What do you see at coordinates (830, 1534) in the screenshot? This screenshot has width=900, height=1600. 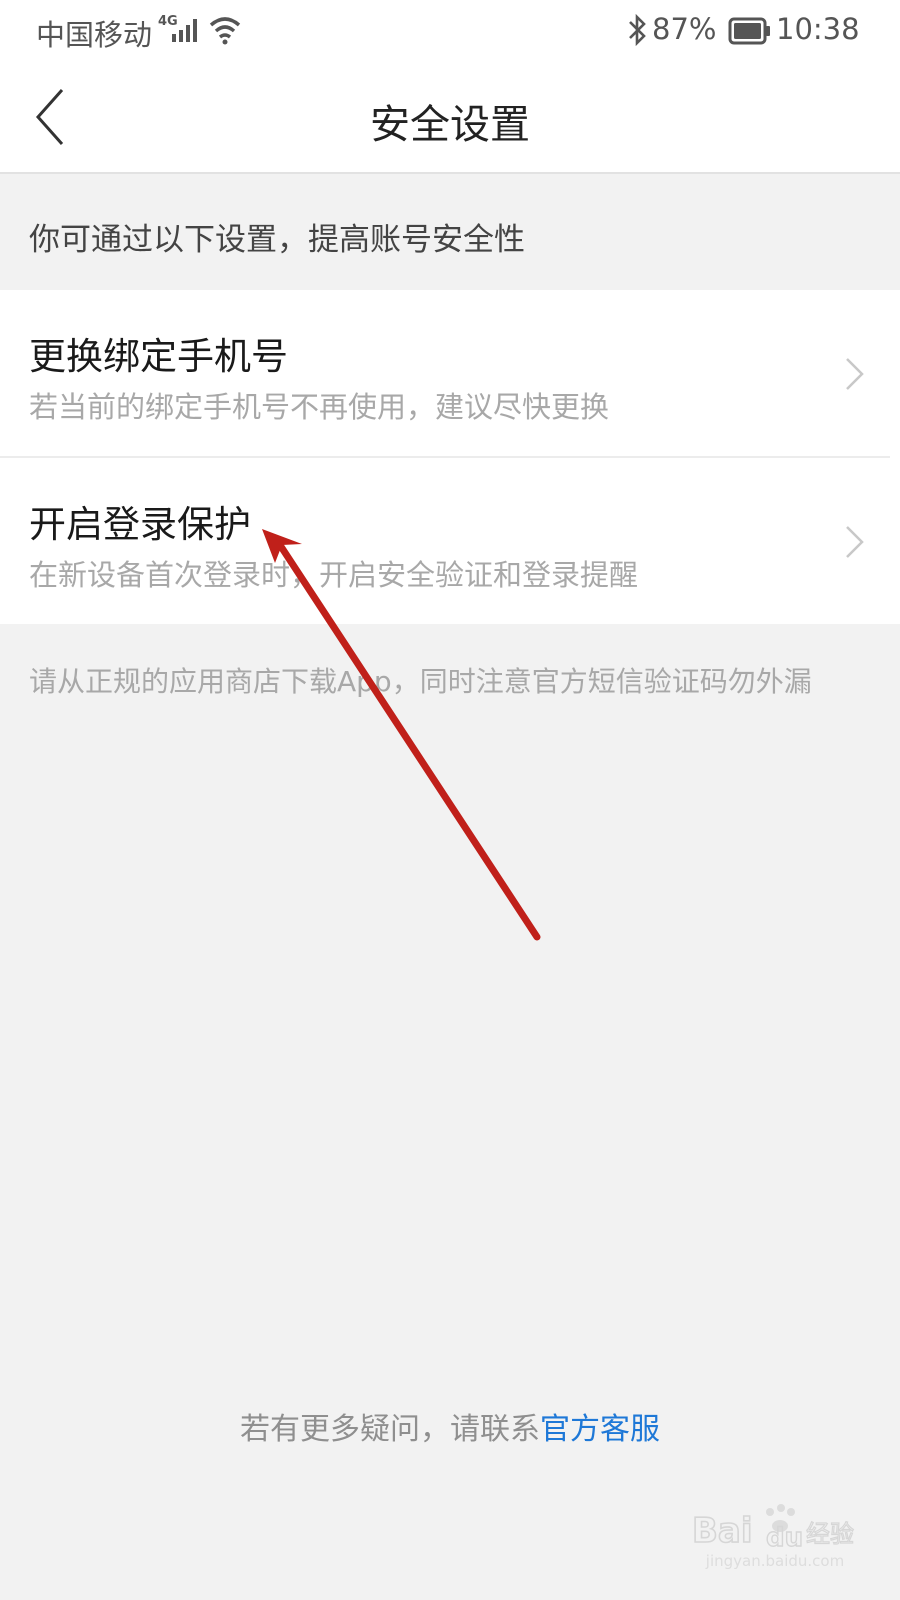 I see `svg-text: 经验` at bounding box center [830, 1534].